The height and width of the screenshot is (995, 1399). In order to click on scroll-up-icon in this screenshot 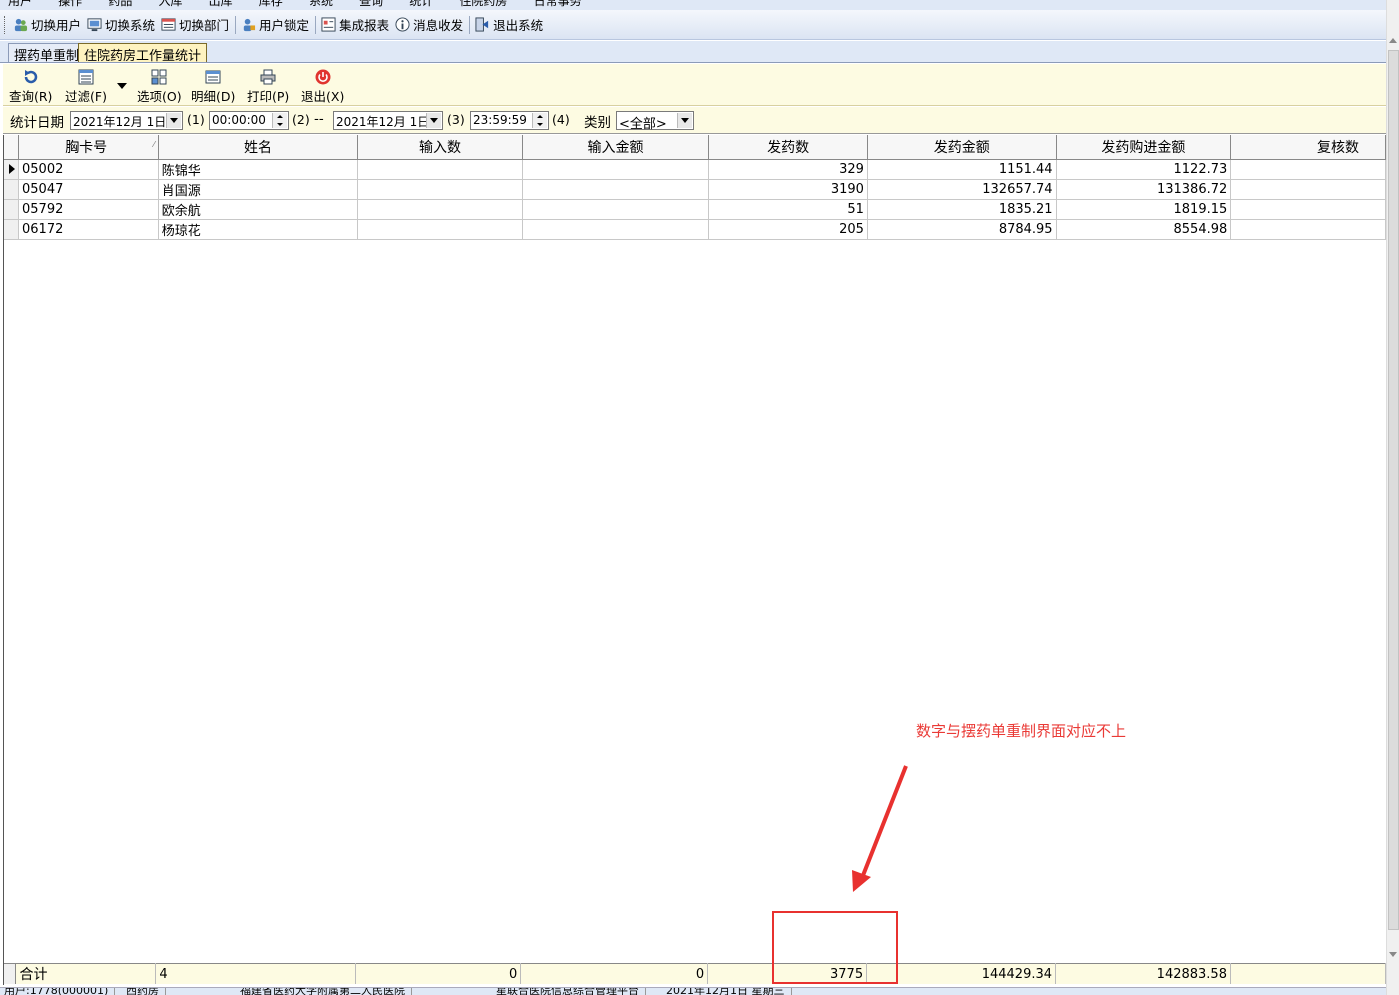, I will do `click(1393, 40)`.